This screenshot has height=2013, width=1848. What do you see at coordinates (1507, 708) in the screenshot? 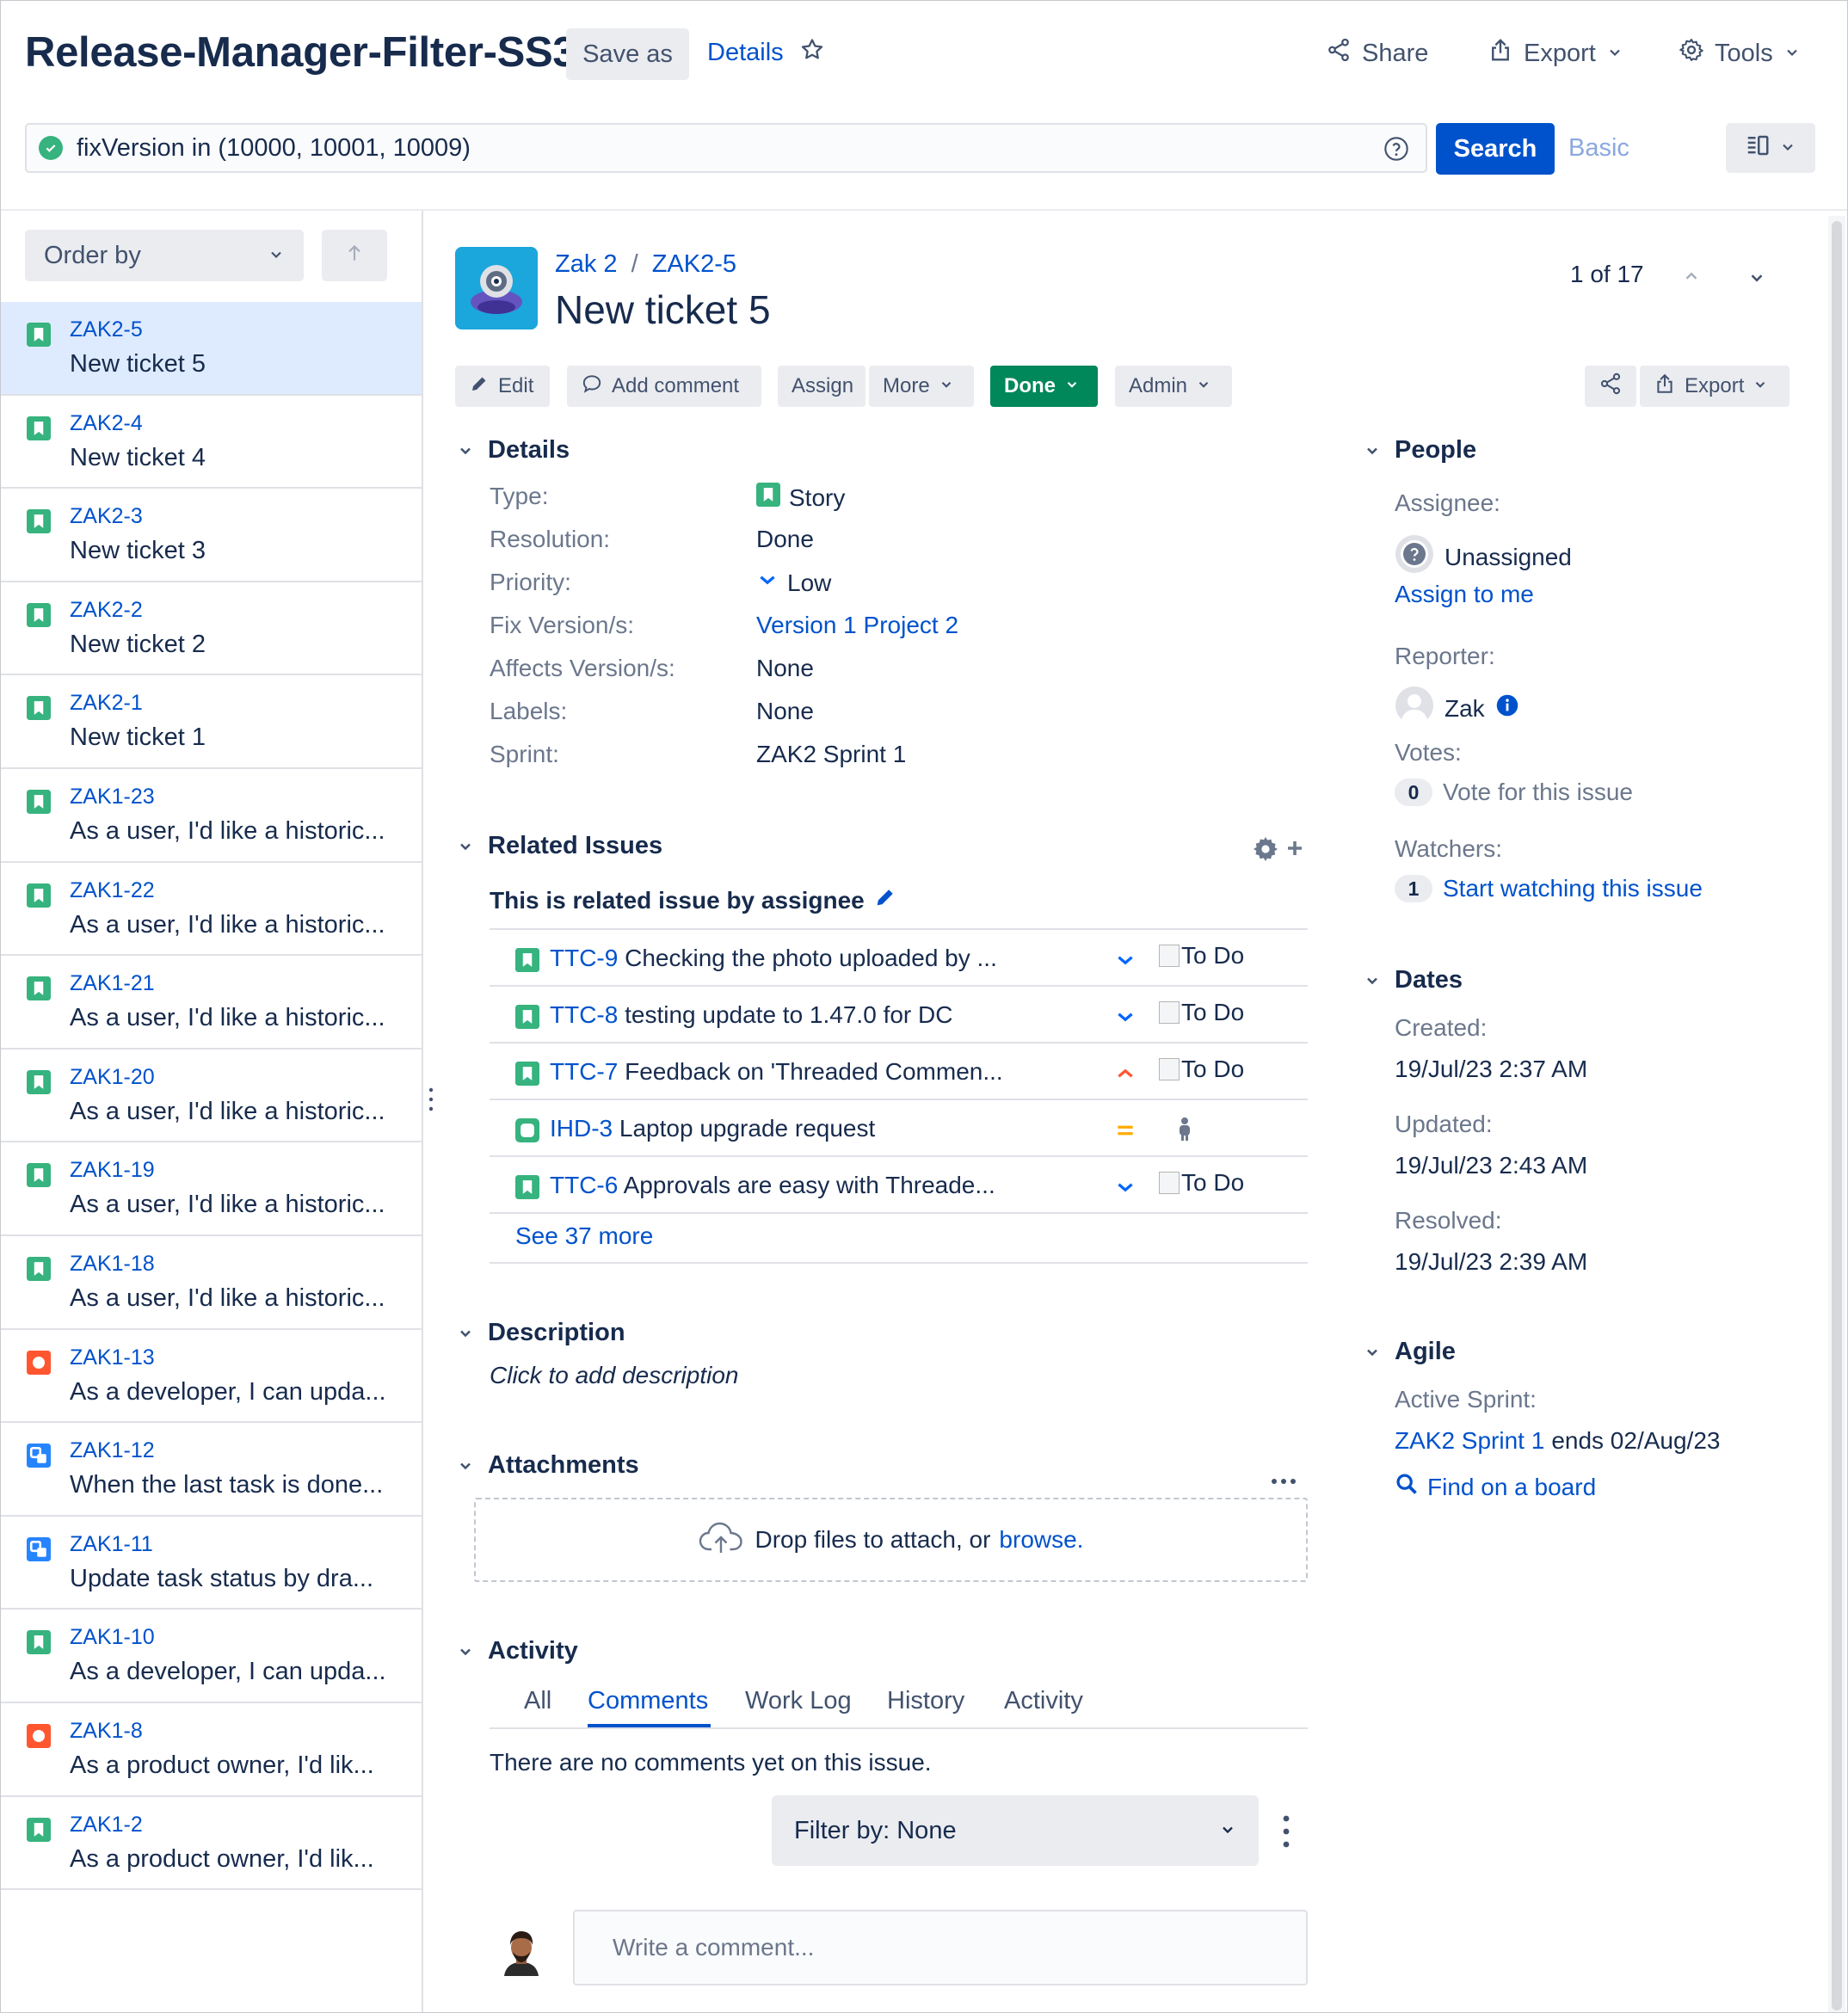
I see `info-icon` at bounding box center [1507, 708].